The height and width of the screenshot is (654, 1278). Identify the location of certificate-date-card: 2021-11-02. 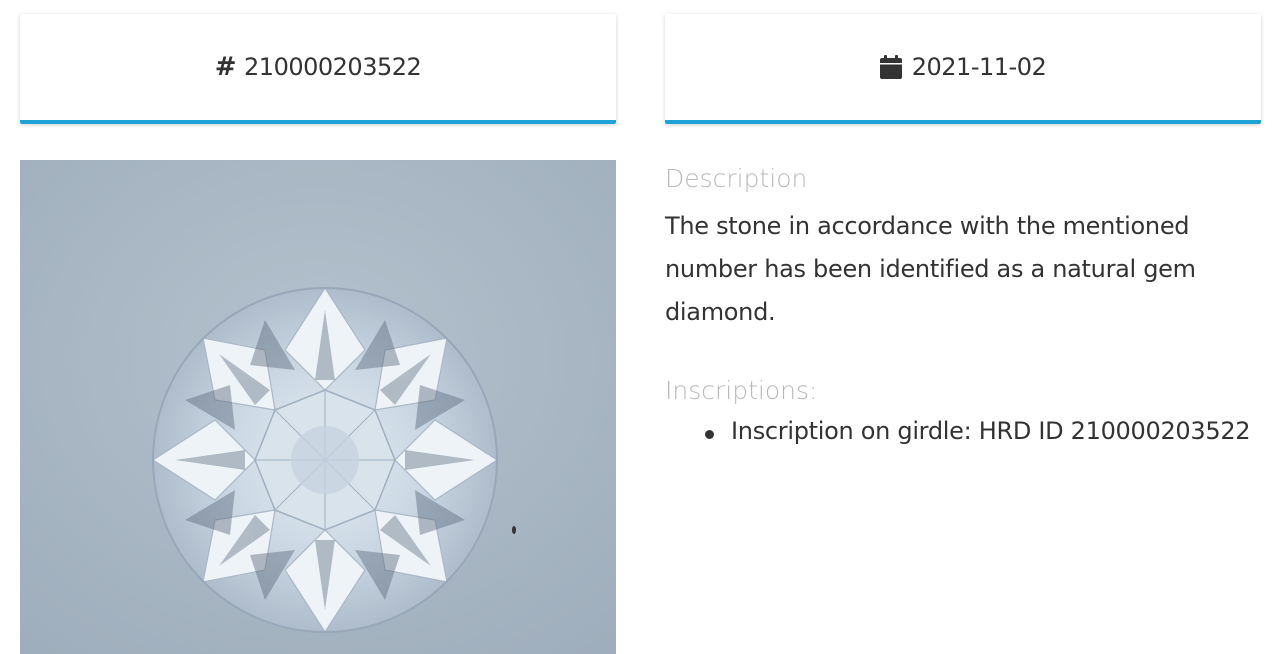
(963, 69).